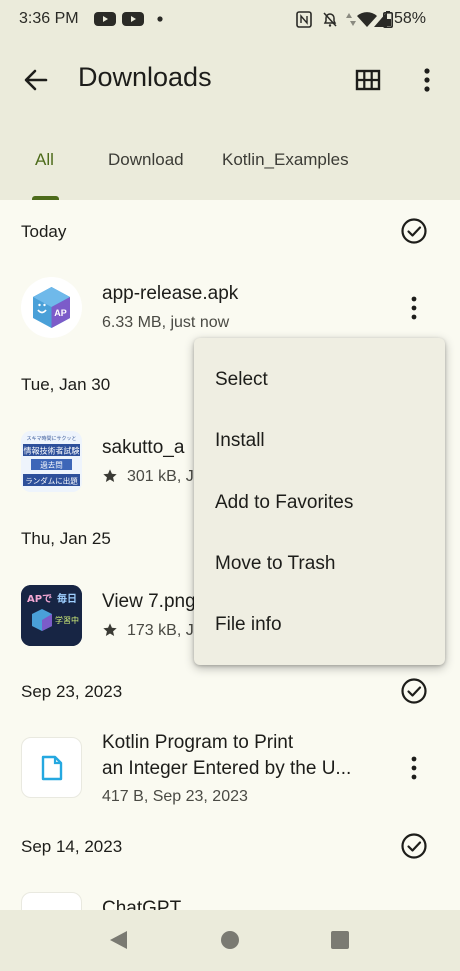 This screenshot has height=971, width=460. Describe the element at coordinates (170, 294) in the screenshot. I see `file-name: app-release.apk` at that location.